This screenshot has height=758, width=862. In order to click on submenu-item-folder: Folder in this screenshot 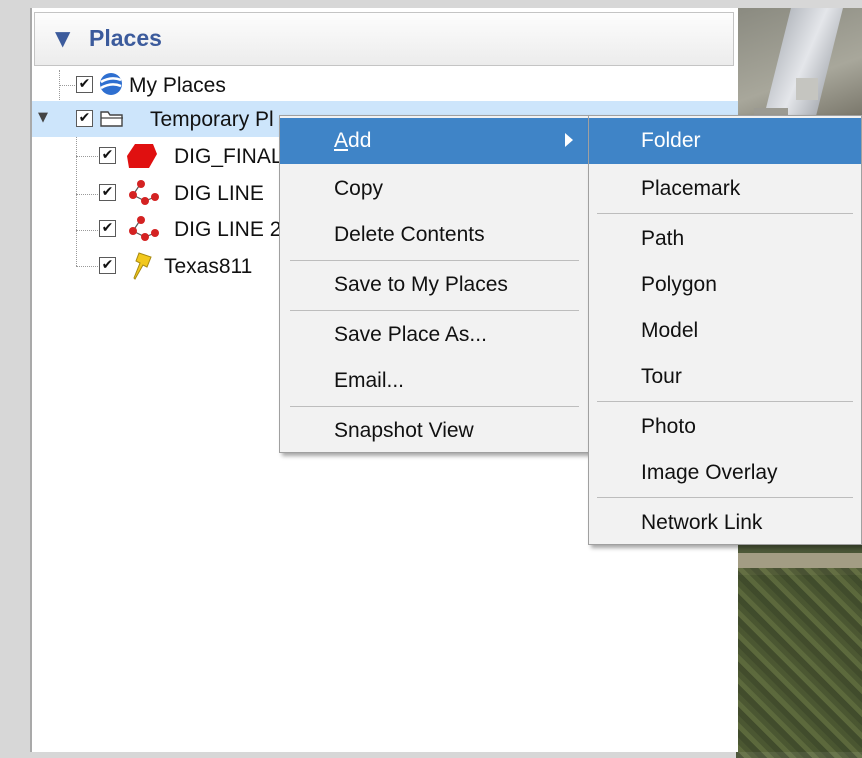, I will do `click(725, 141)`.